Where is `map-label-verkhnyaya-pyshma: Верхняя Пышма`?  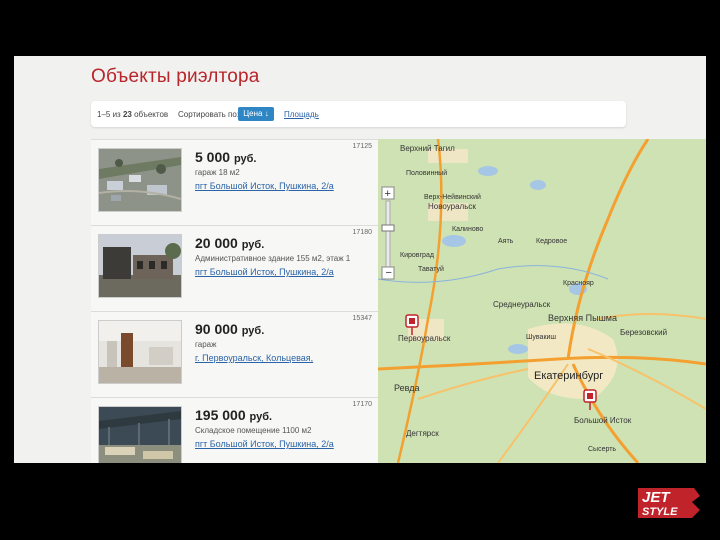 map-label-verkhnyaya-pyshma: Верхняя Пышма is located at coordinates (582, 318).